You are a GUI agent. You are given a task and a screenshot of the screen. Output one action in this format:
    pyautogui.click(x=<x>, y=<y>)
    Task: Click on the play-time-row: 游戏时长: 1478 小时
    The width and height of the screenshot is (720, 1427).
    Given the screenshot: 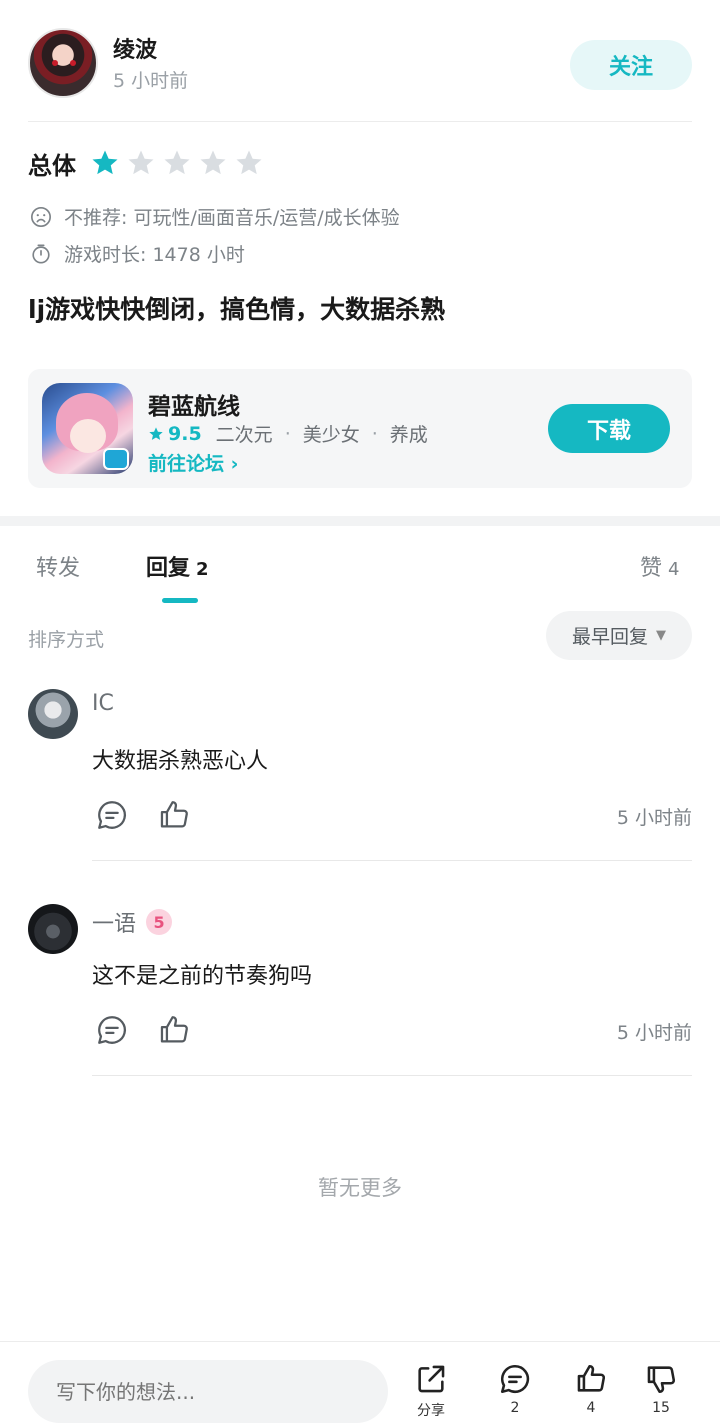 What is the action you would take?
    pyautogui.click(x=137, y=253)
    